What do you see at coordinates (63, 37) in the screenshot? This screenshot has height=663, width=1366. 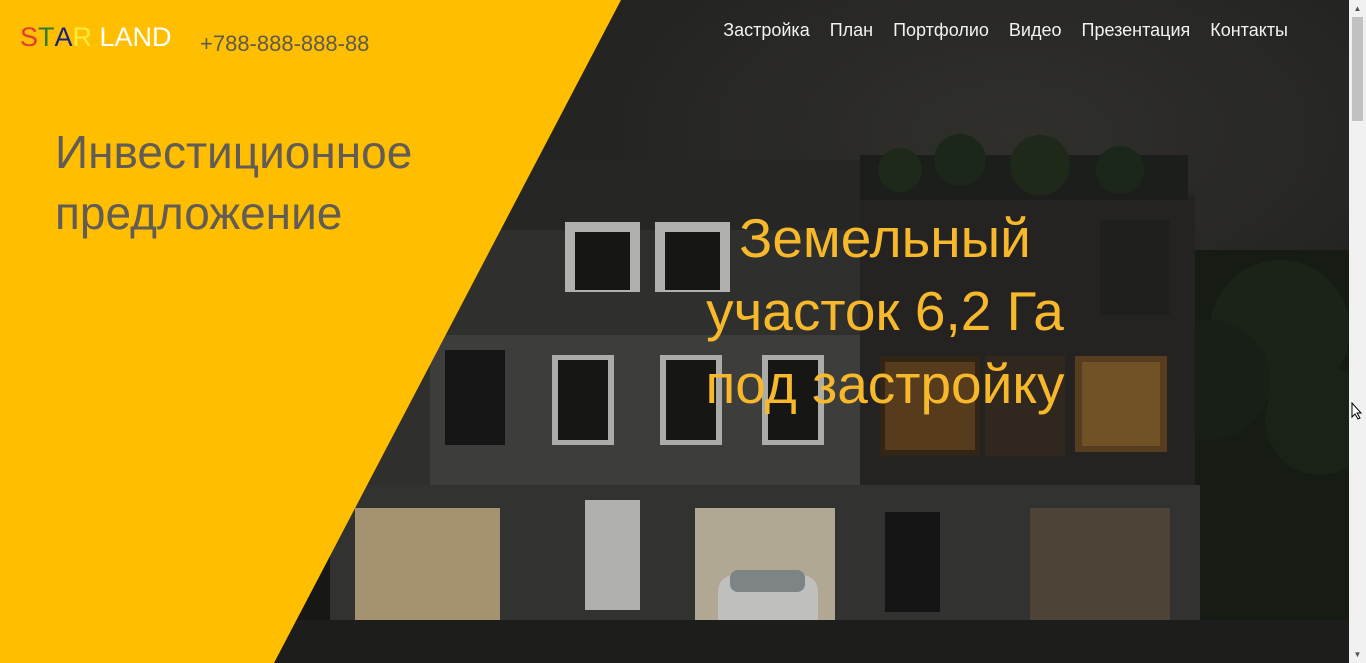 I see `brand-letter-a: A` at bounding box center [63, 37].